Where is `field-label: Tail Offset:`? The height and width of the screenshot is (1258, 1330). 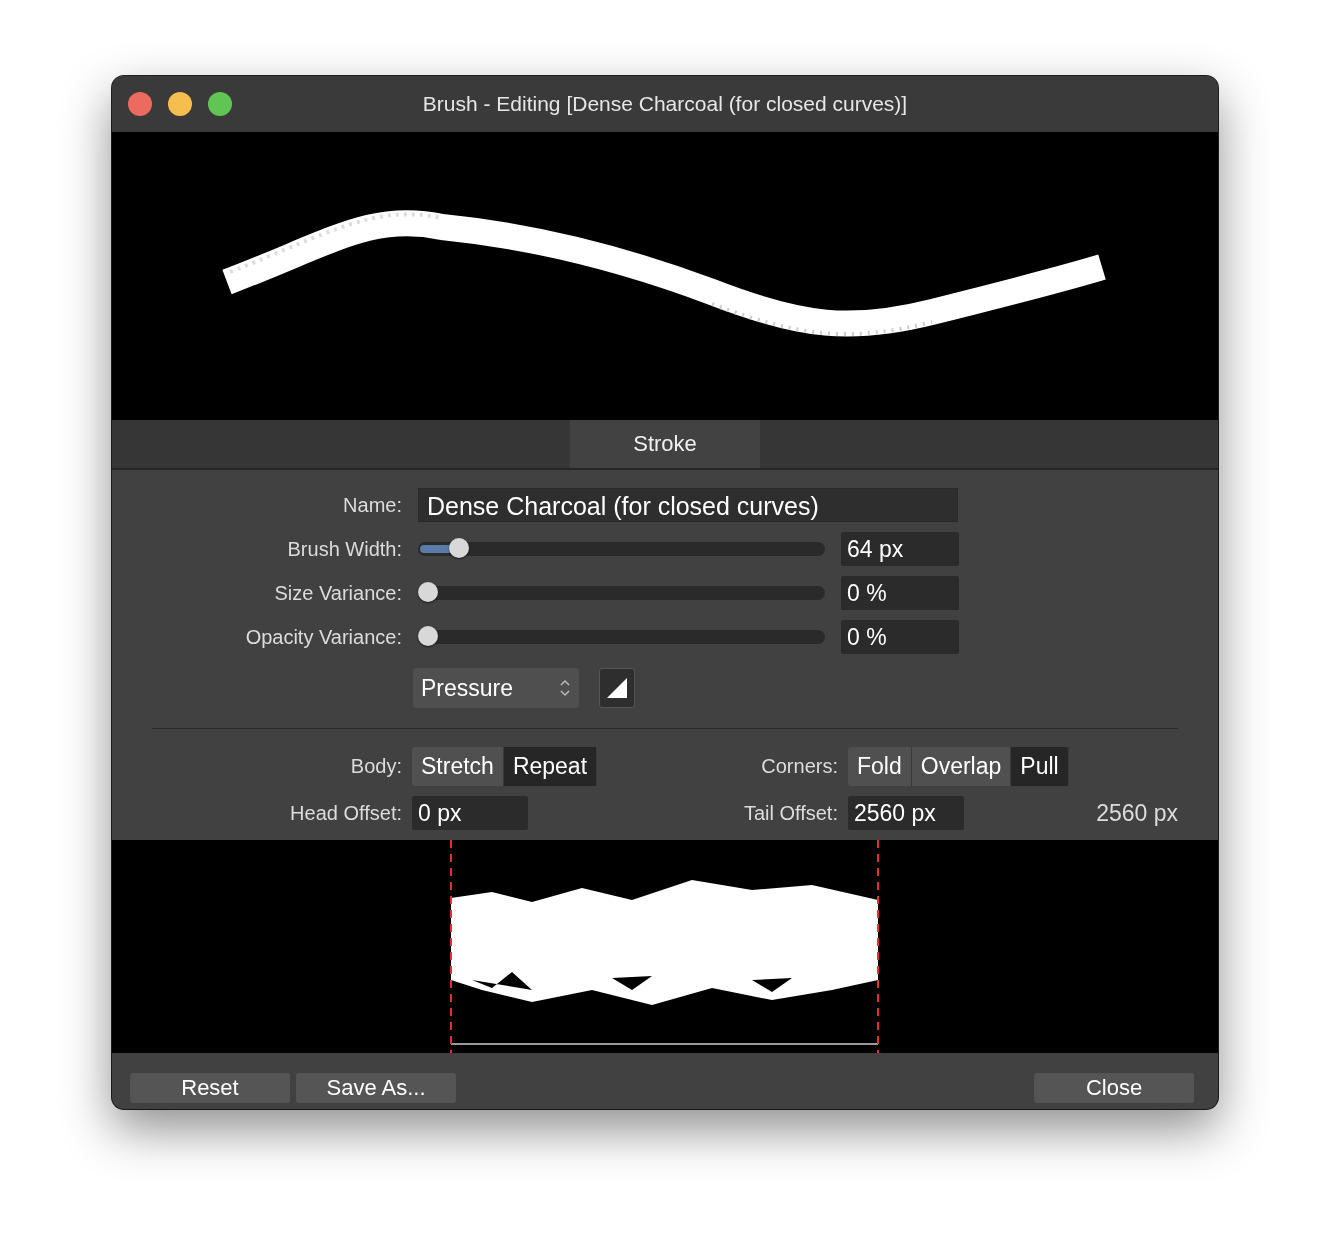 field-label: Tail Offset: is located at coordinates (790, 813).